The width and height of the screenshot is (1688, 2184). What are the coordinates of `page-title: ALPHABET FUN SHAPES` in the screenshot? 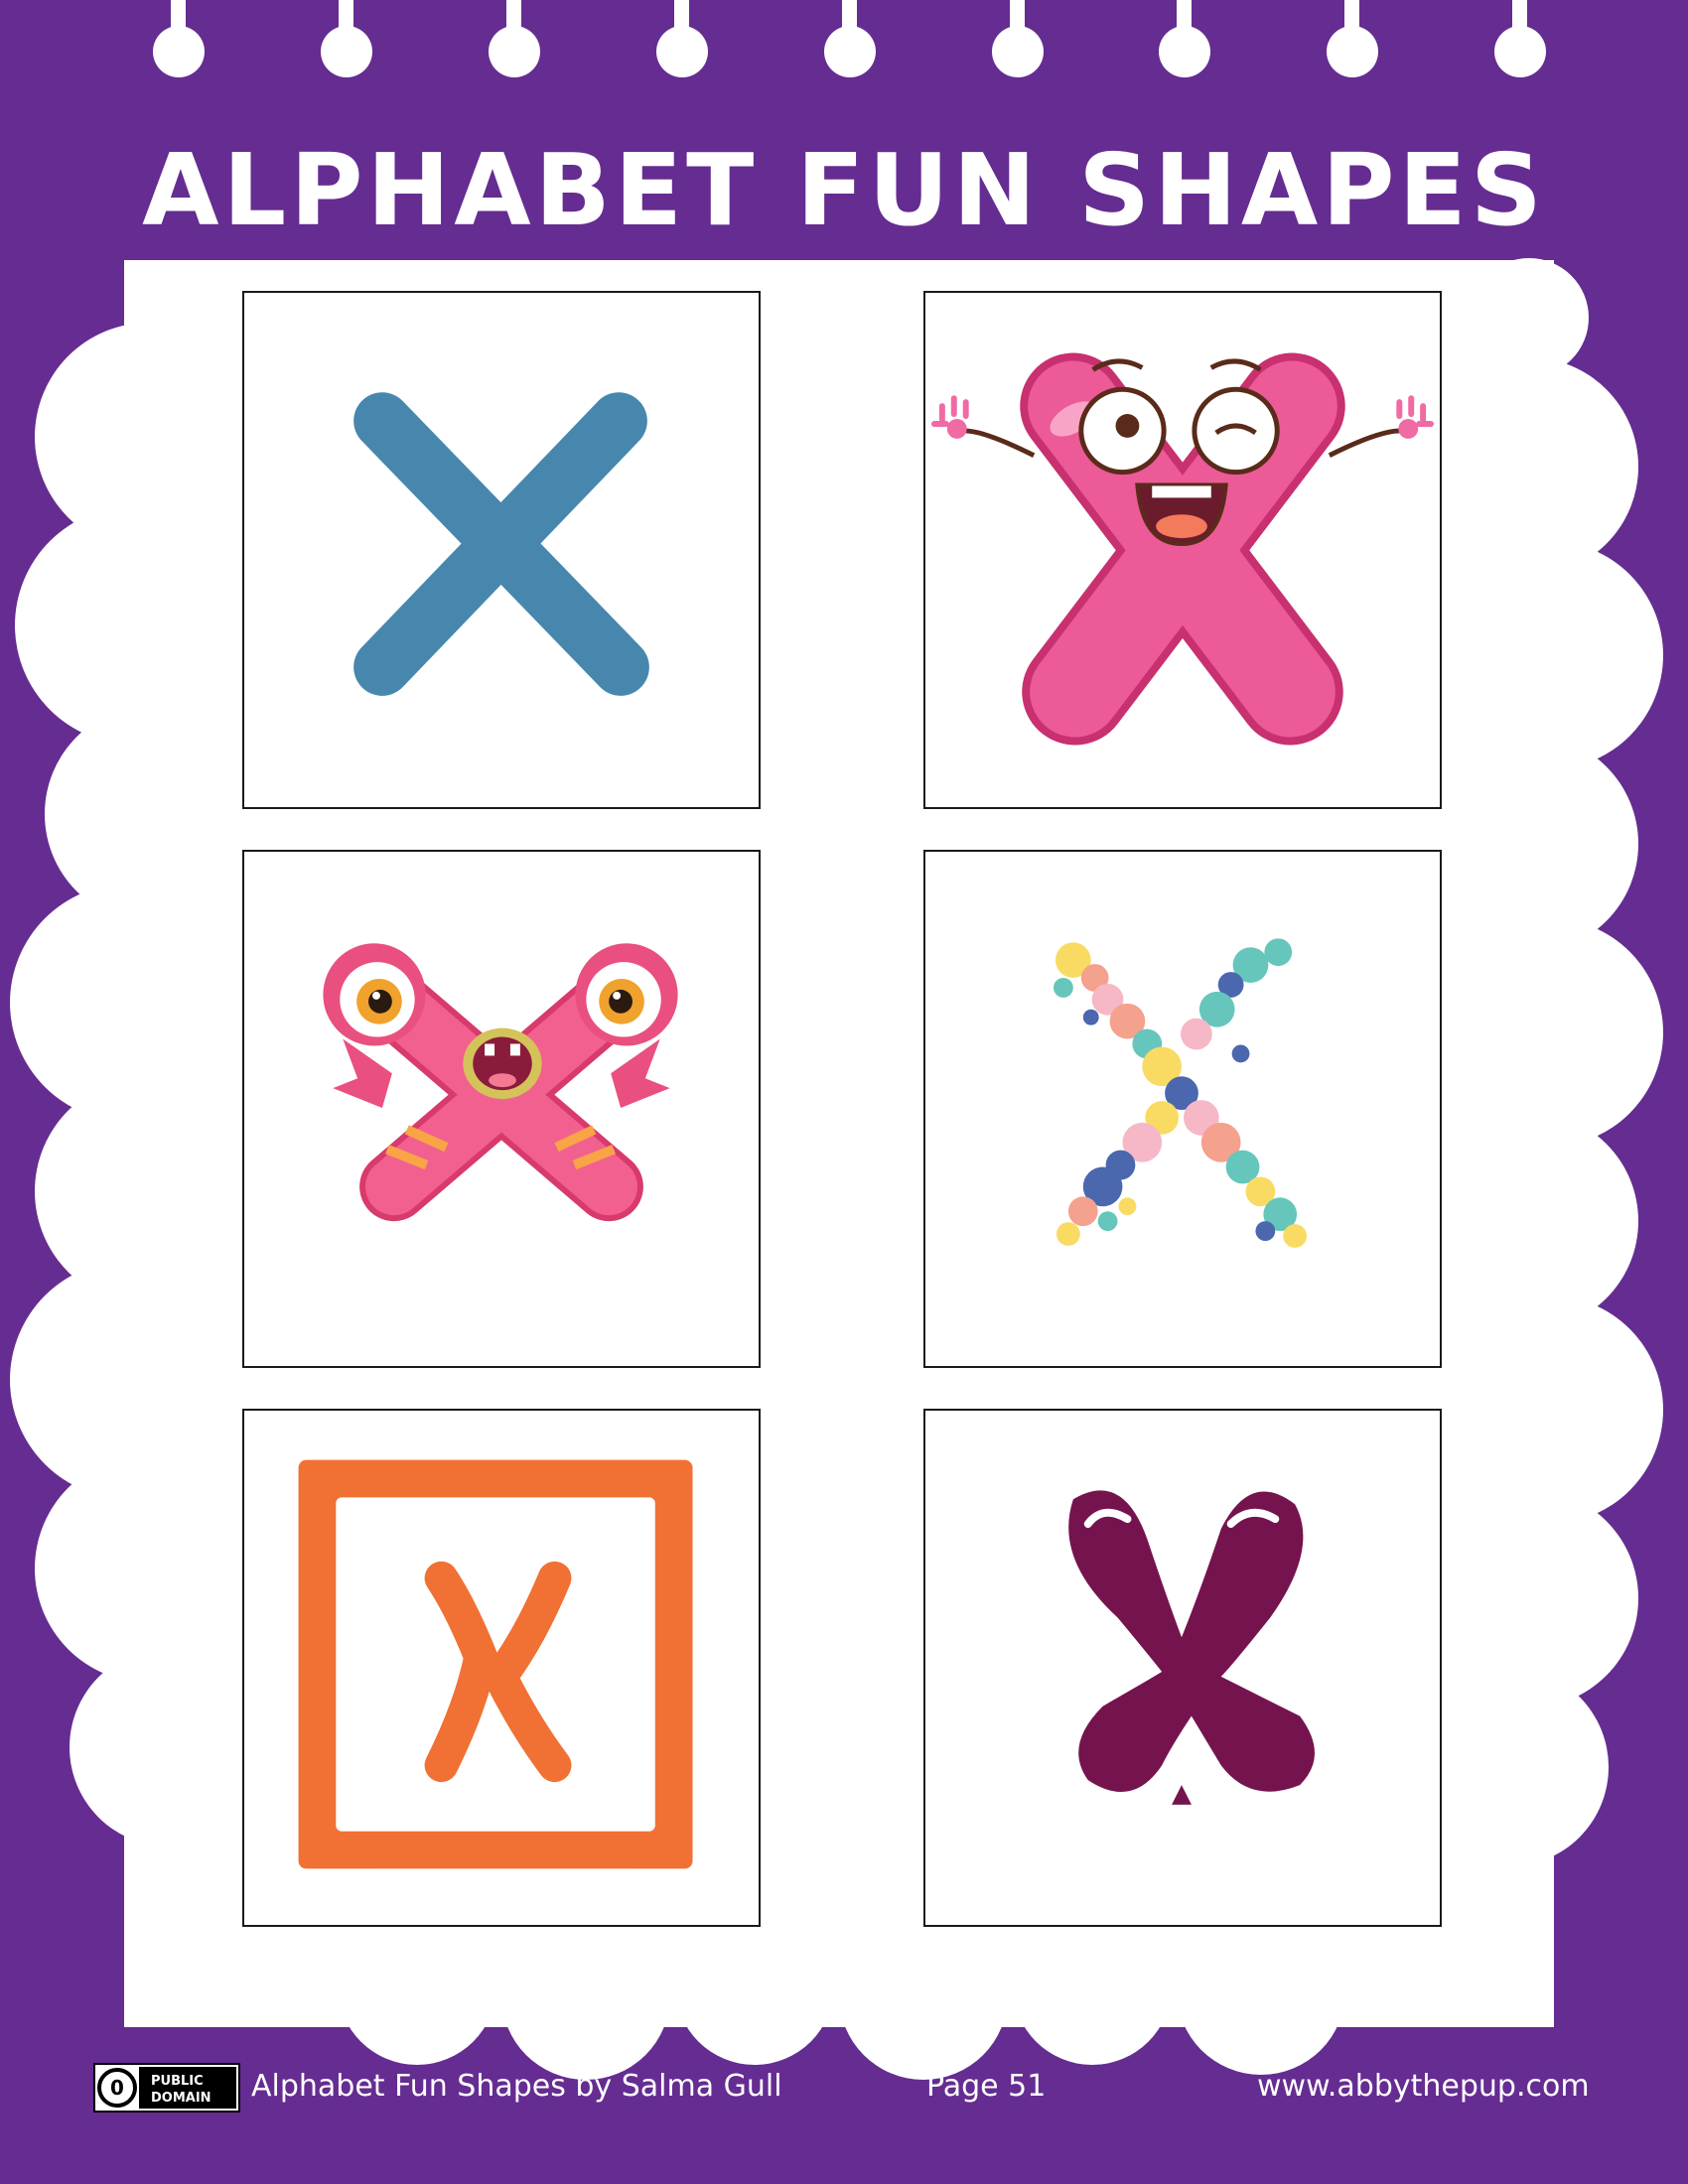 It's located at (844, 189).